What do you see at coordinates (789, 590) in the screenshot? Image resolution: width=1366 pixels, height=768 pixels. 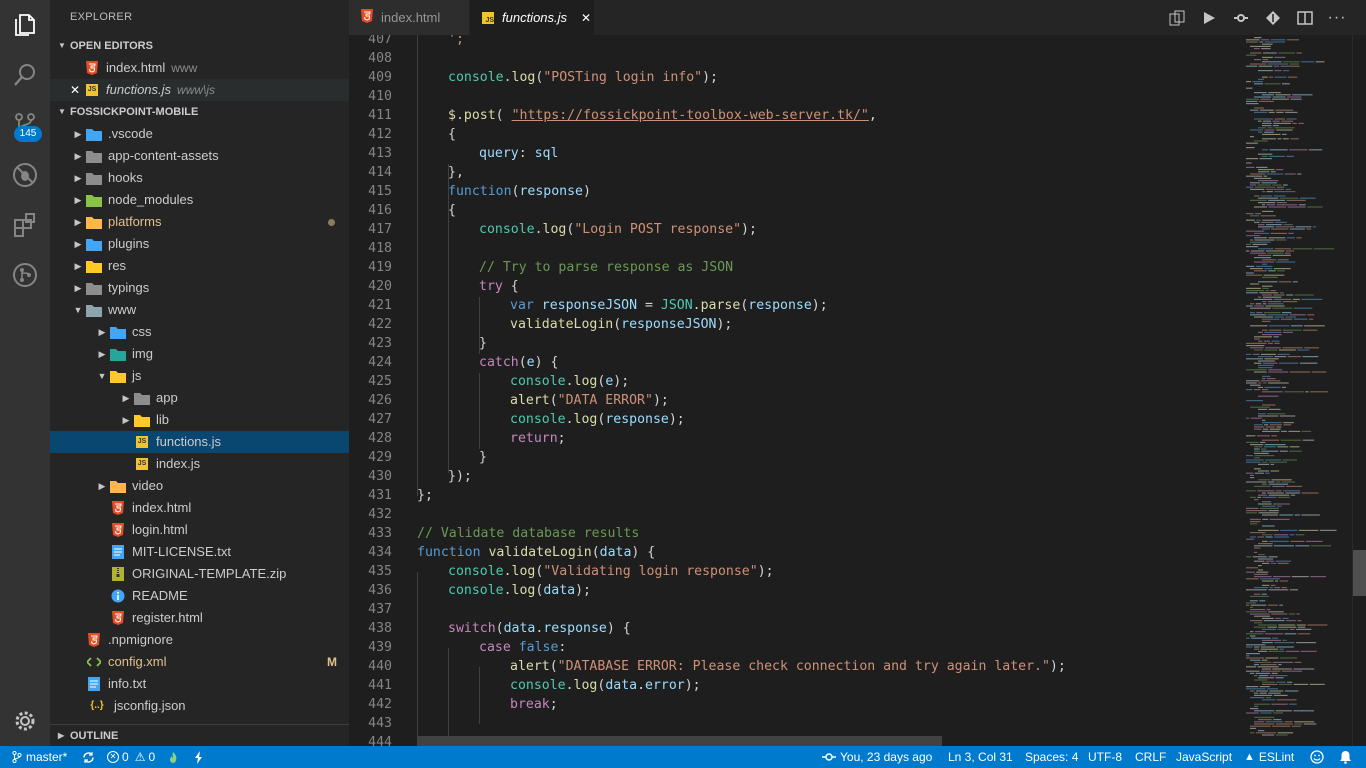 I see `code-line: 436 console.log(data);` at bounding box center [789, 590].